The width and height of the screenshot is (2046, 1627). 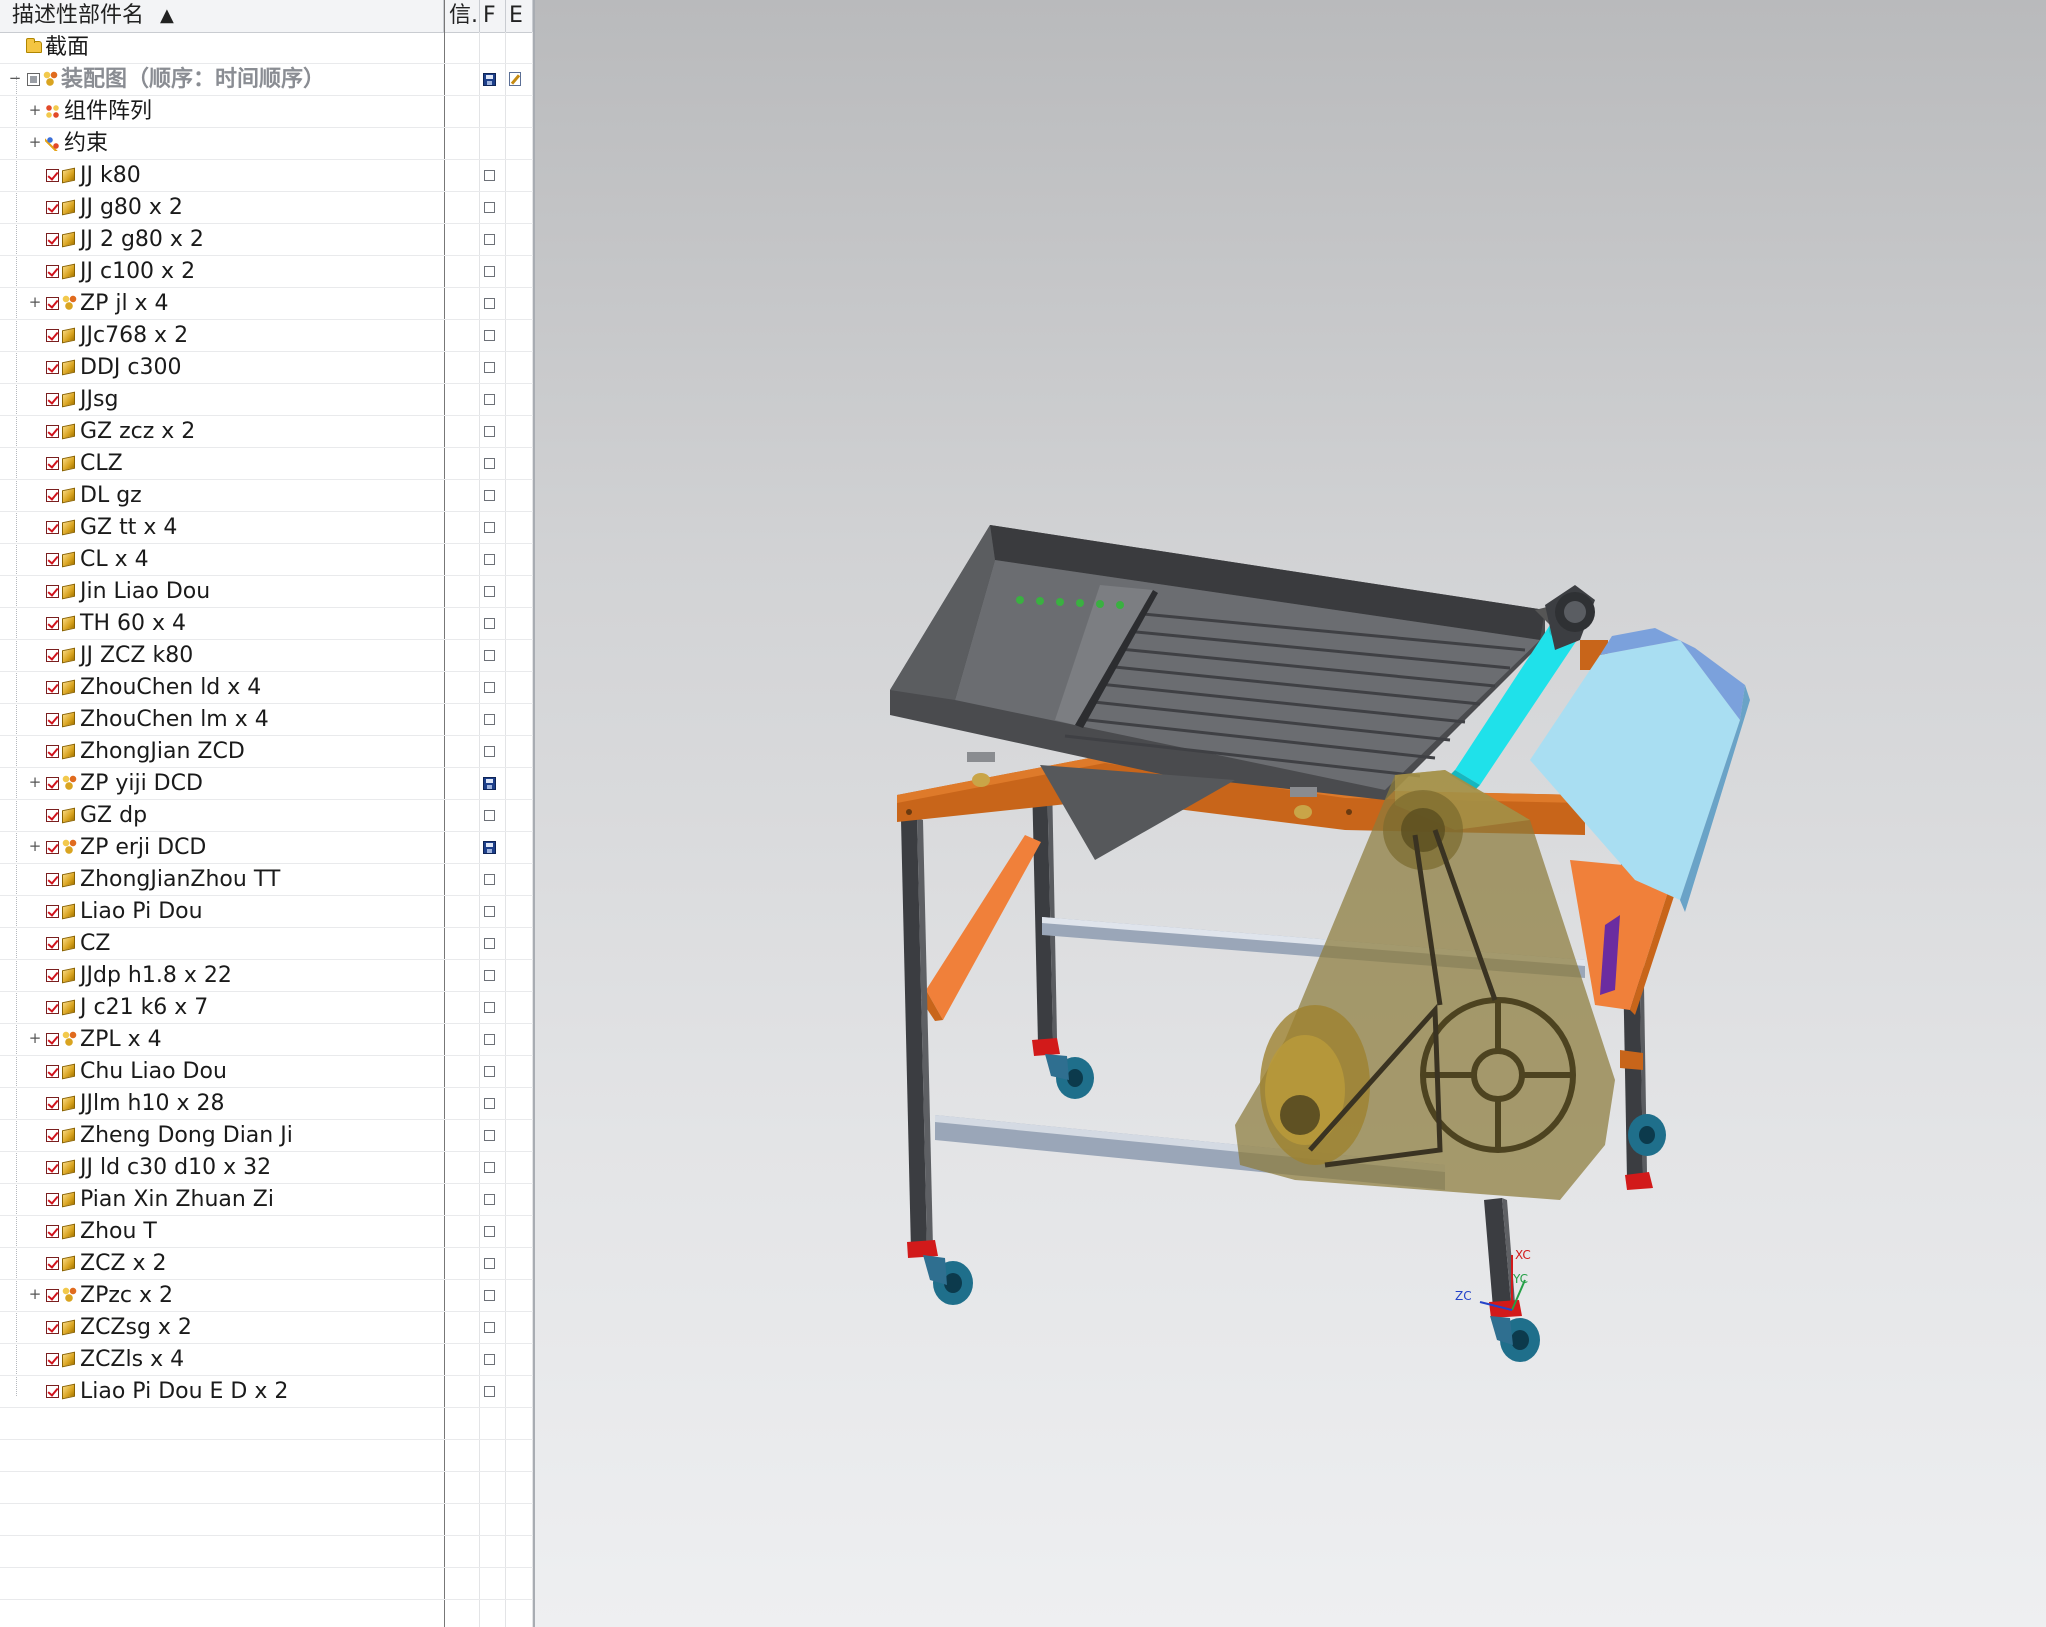 What do you see at coordinates (1044, 910) in the screenshot?
I see `rear-left-leg` at bounding box center [1044, 910].